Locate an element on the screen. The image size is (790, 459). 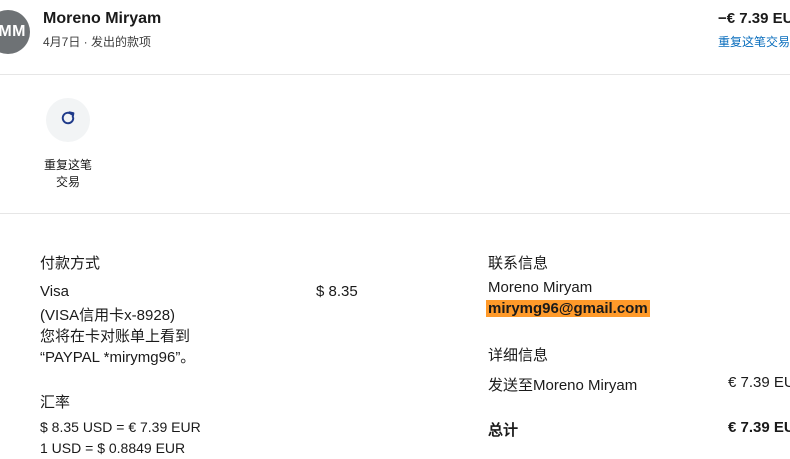
contact-email: mirymg96@gmail.com is located at coordinates (568, 308).